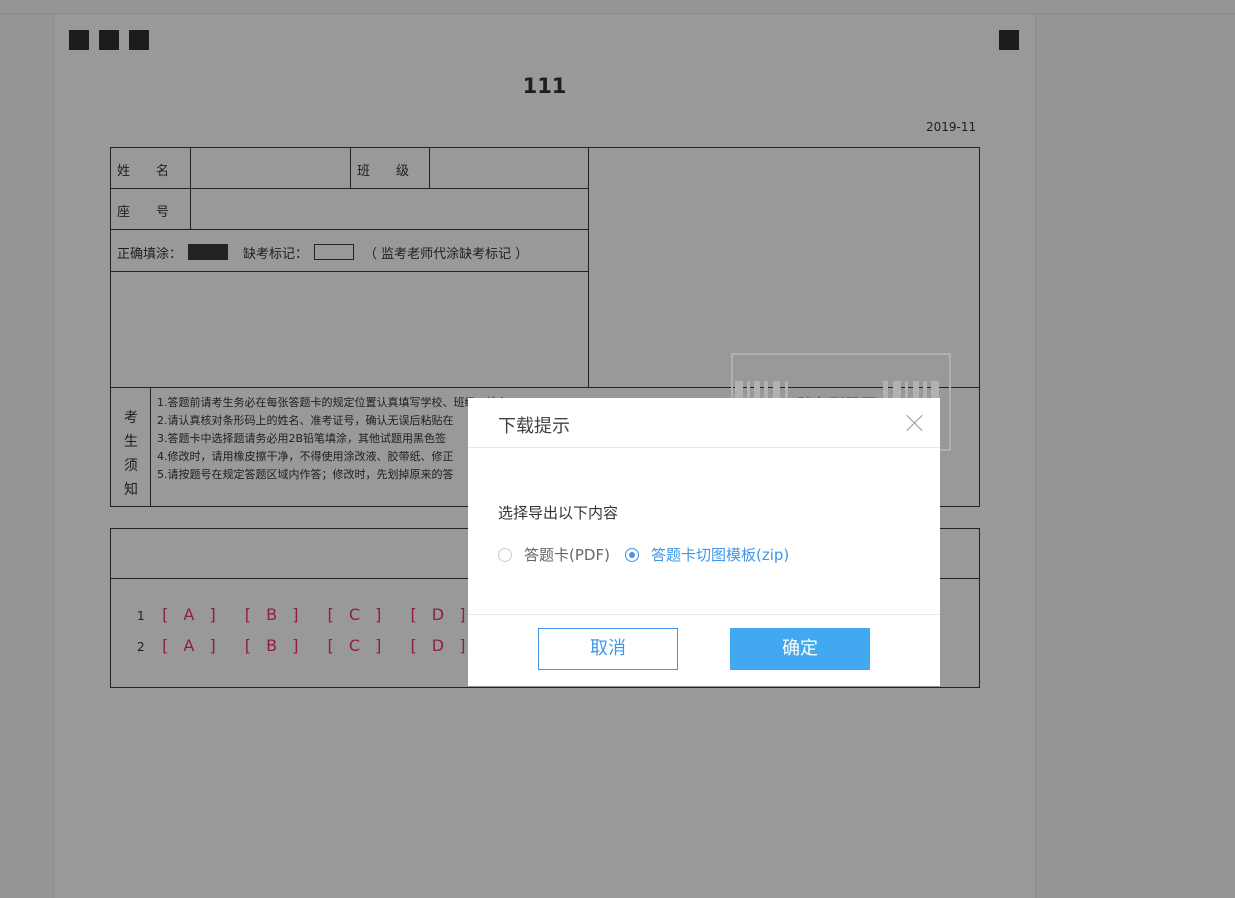  What do you see at coordinates (720, 555) in the screenshot?
I see `option-zip-label: 答题卡切图模板(zip)` at bounding box center [720, 555].